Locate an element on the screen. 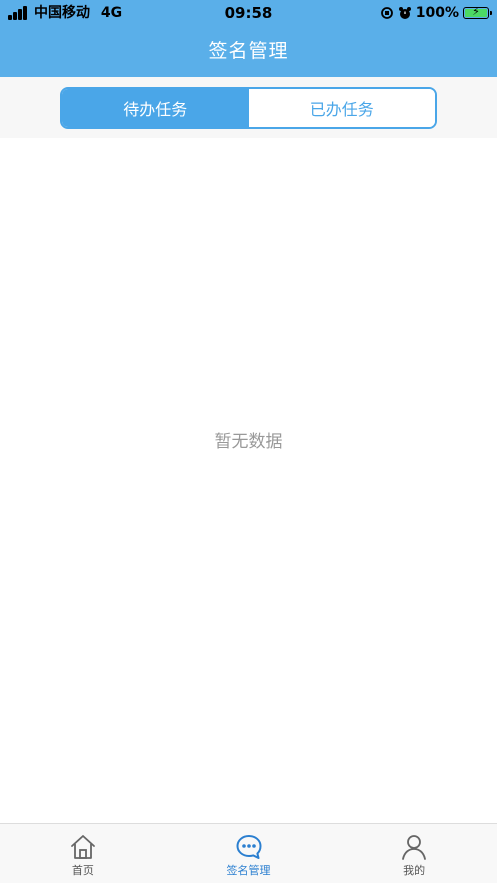 This screenshot has width=497, height=883. tab-signature-management: 签名管理 is located at coordinates (249, 853).